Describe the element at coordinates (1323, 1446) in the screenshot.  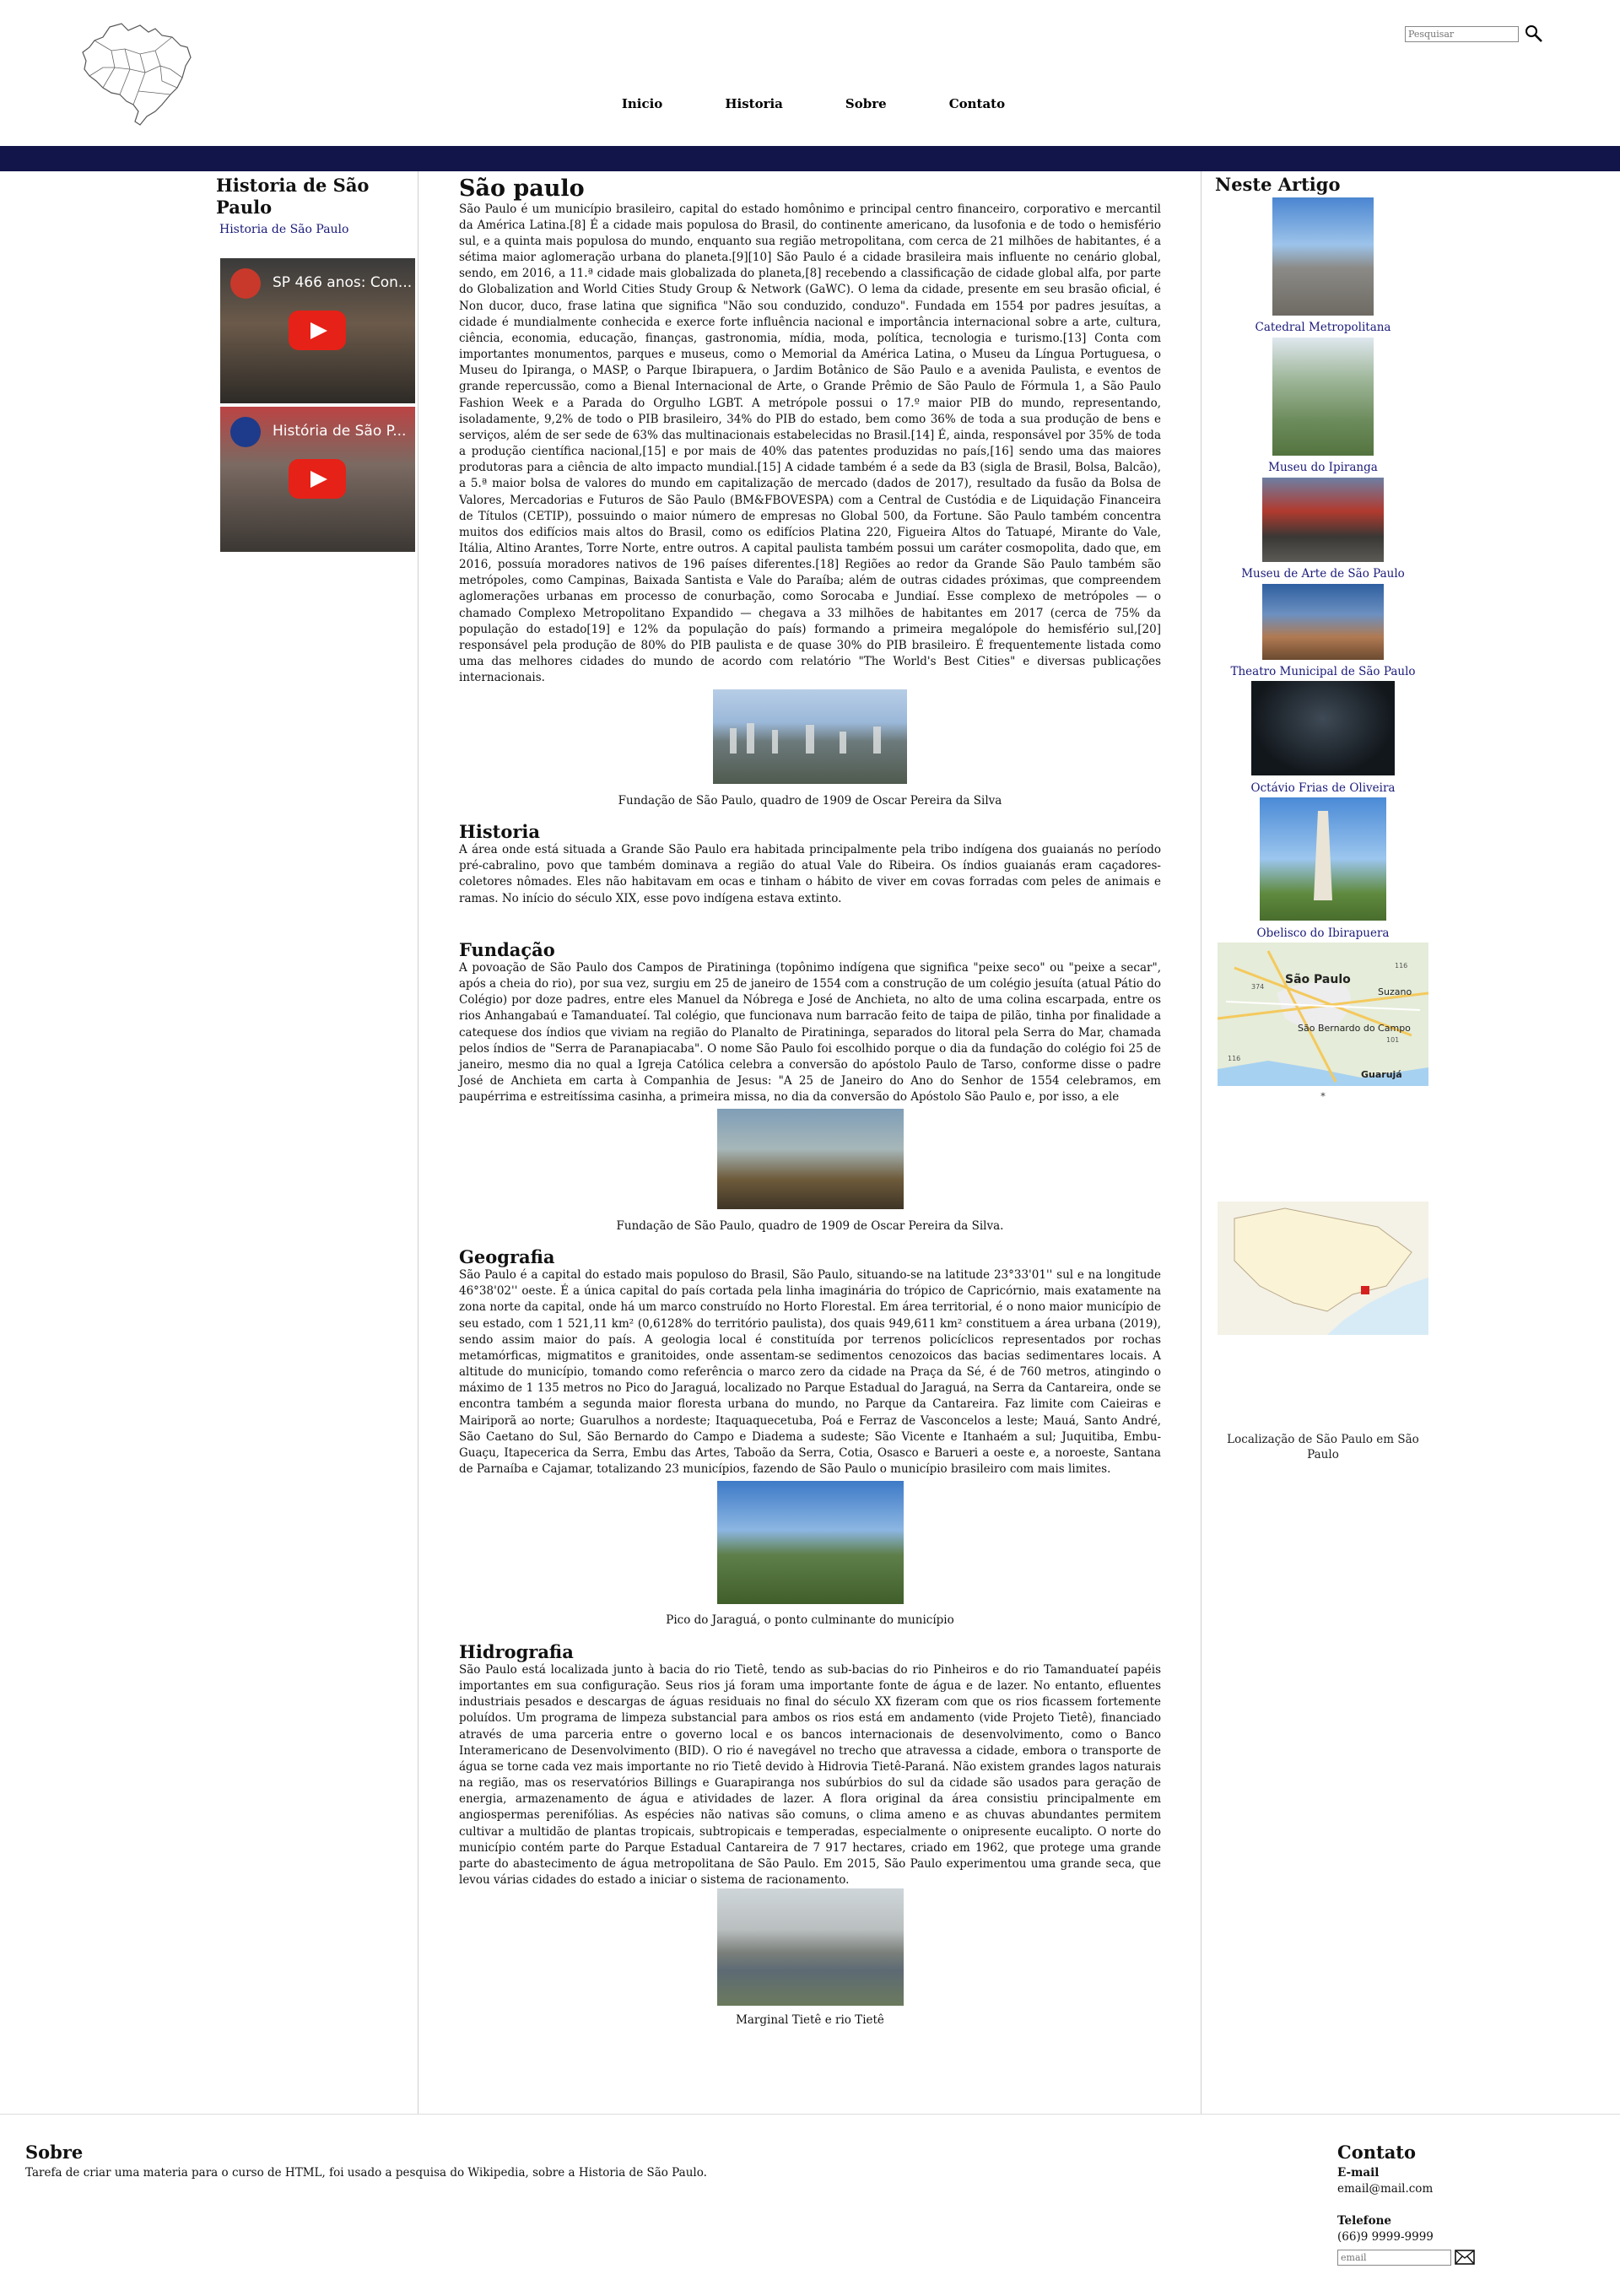
I see `map-caption: Localização de São Paulo em São Paulo` at that location.